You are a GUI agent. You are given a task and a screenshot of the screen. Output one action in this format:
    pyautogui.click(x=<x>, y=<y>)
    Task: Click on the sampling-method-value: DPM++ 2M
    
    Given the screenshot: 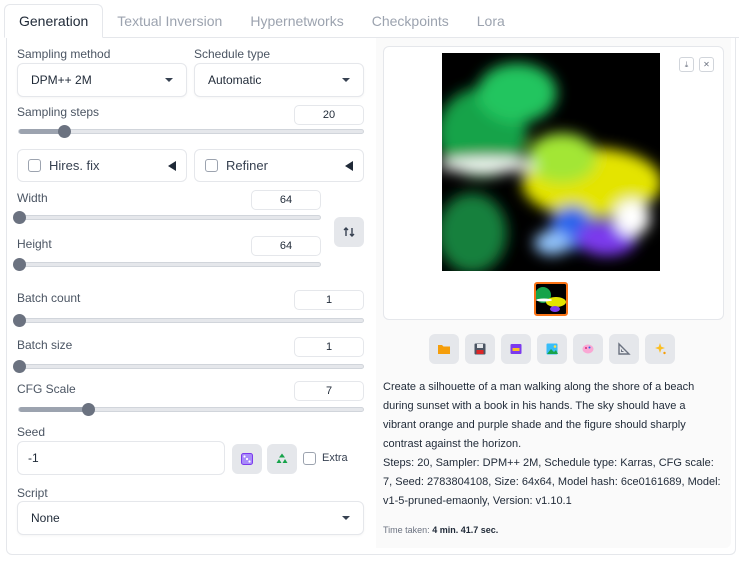 What is the action you would take?
    pyautogui.click(x=61, y=80)
    